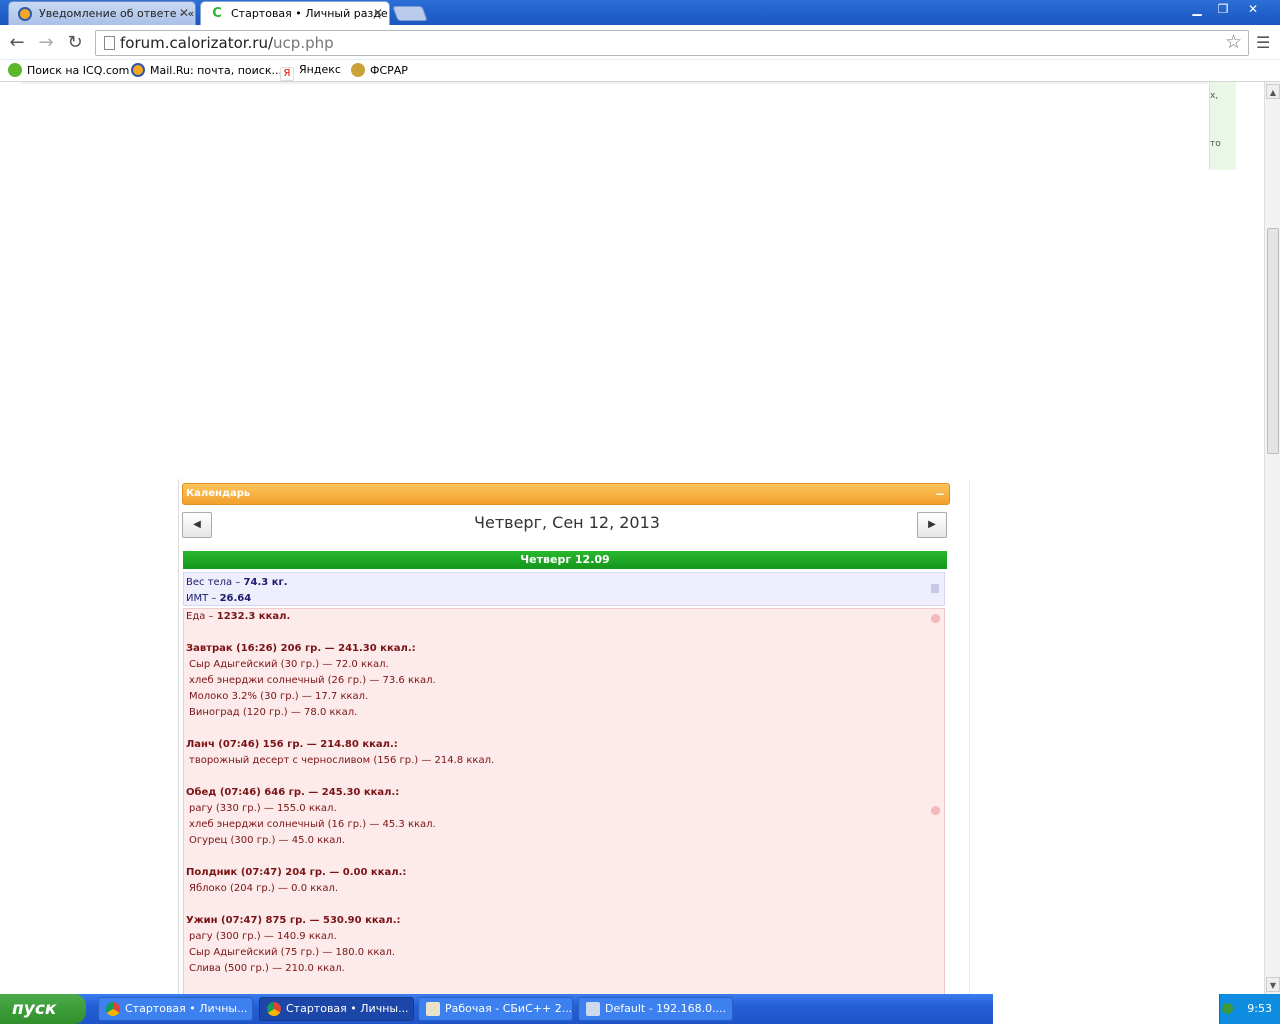 This screenshot has width=1280, height=1024. What do you see at coordinates (1222, 126) in the screenshot?
I see `side-panel: х, то` at bounding box center [1222, 126].